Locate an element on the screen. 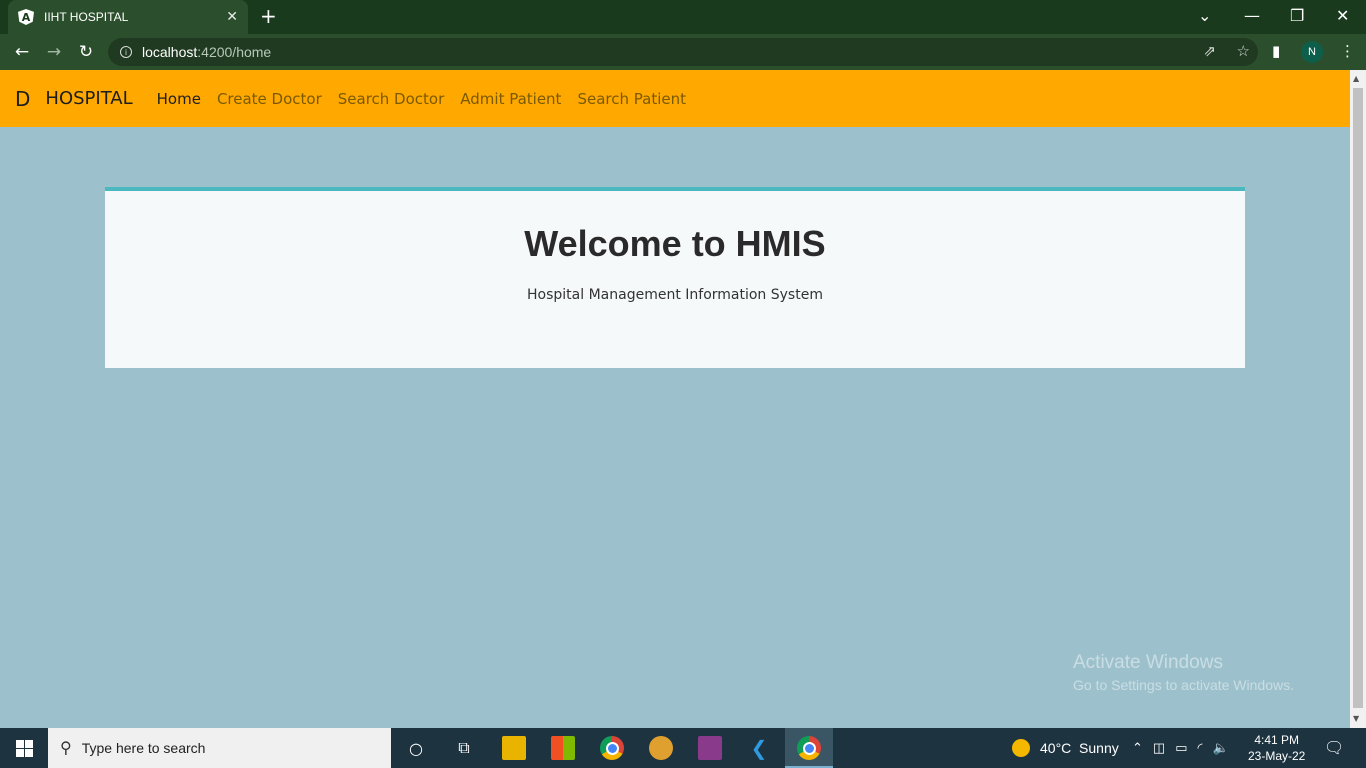 This screenshot has width=1366, height=768. browser-tab-strip: A IIHT HOSPITAL ✕ + ⌄ — ❐ ✕ is located at coordinates (683, 17).